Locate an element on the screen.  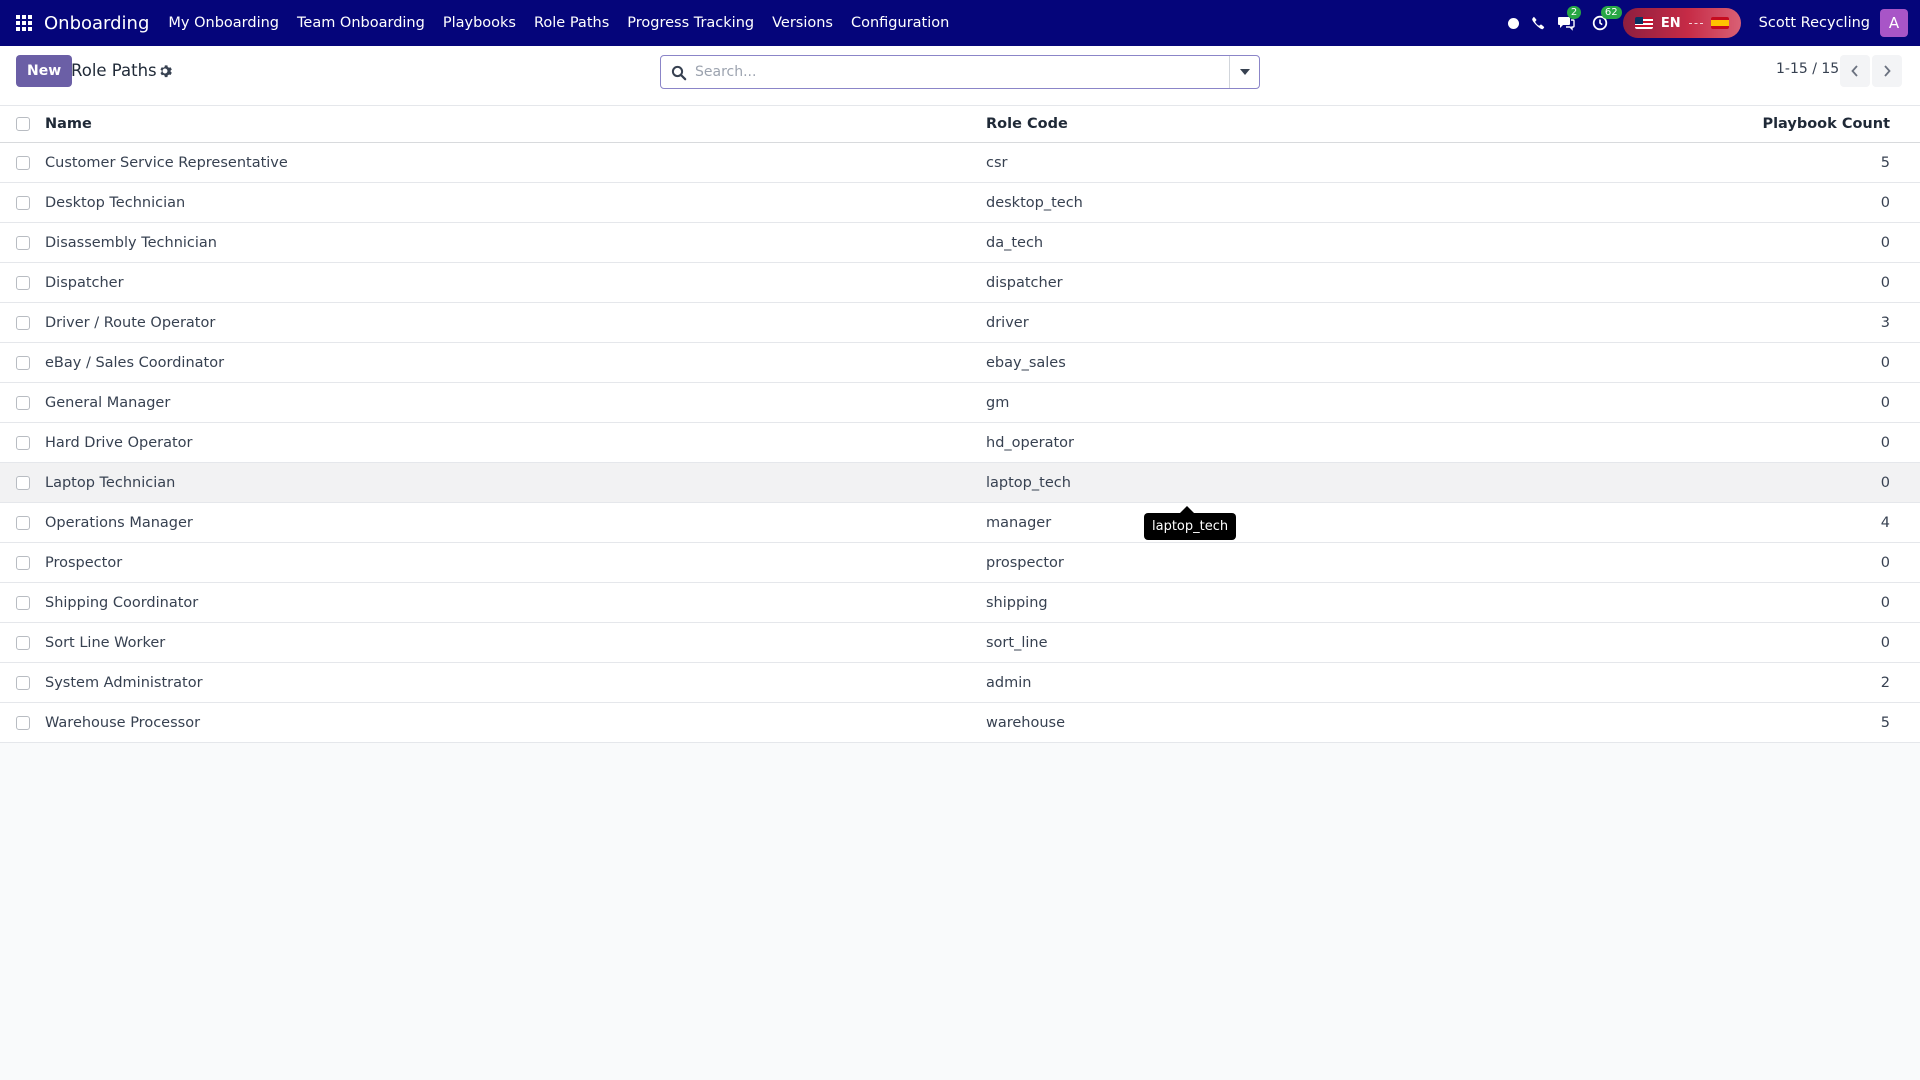
table-row: Prospector prospector 0 is located at coordinates (960, 563).